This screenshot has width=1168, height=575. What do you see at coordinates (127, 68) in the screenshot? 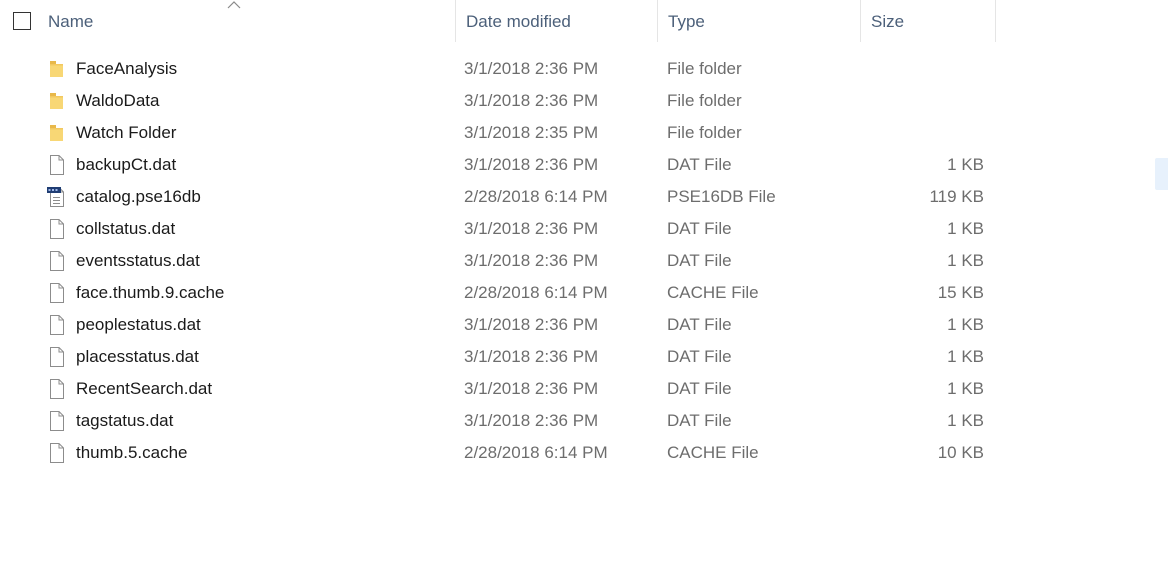
I see `file-name: FaceAnalysis` at bounding box center [127, 68].